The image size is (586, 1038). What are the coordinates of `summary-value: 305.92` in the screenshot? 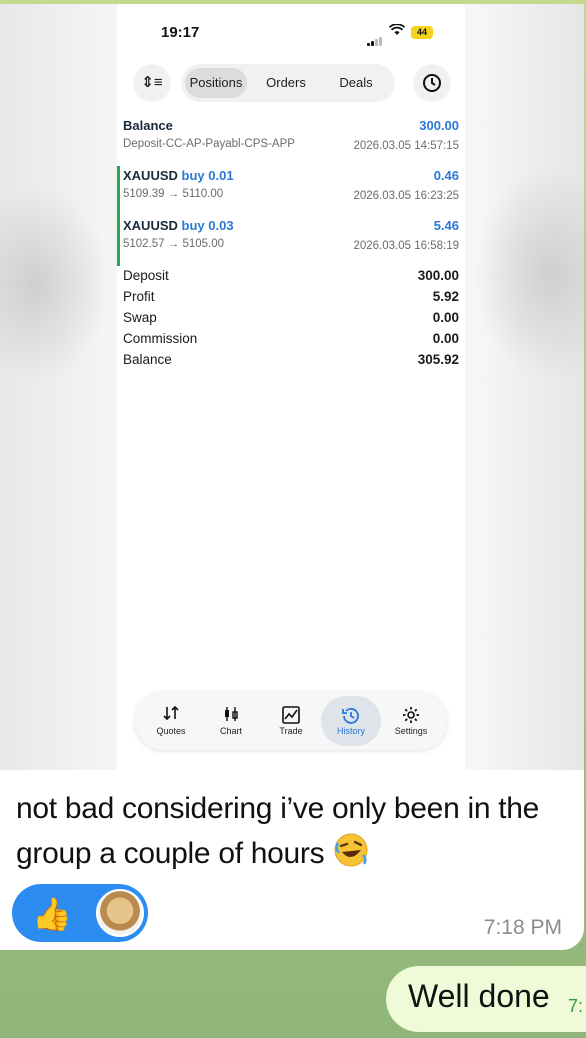 It's located at (438, 359).